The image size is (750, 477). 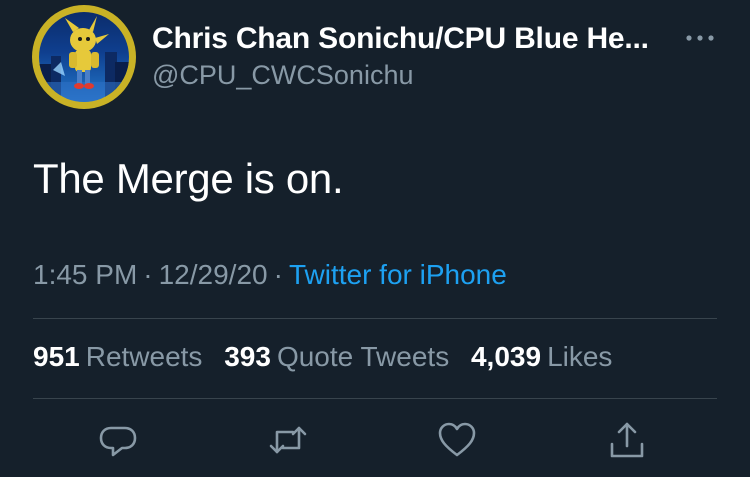 I want to click on reply-button, so click(x=118, y=440).